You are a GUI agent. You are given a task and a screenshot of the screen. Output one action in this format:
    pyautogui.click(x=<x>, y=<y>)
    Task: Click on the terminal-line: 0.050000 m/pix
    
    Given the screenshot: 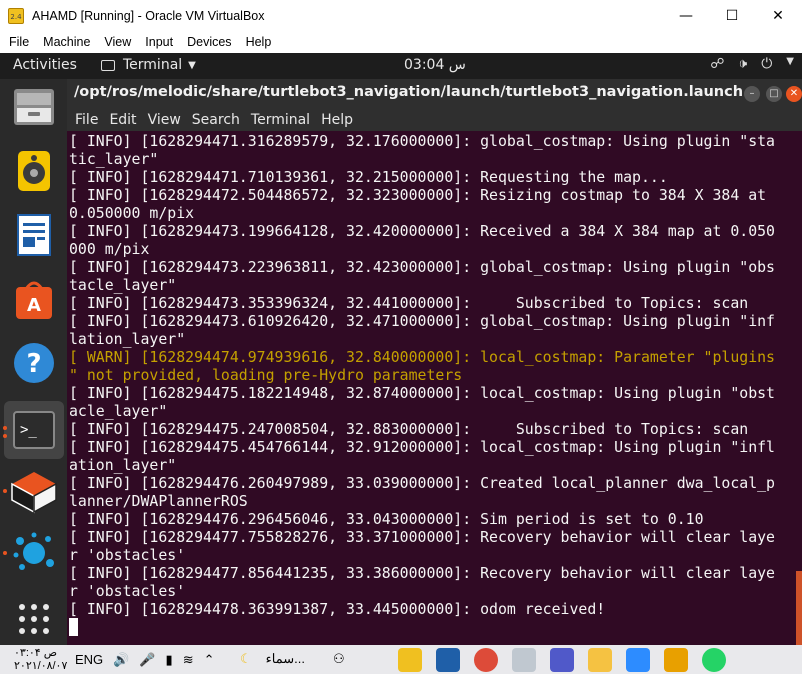 What is the action you would take?
    pyautogui.click(x=132, y=213)
    